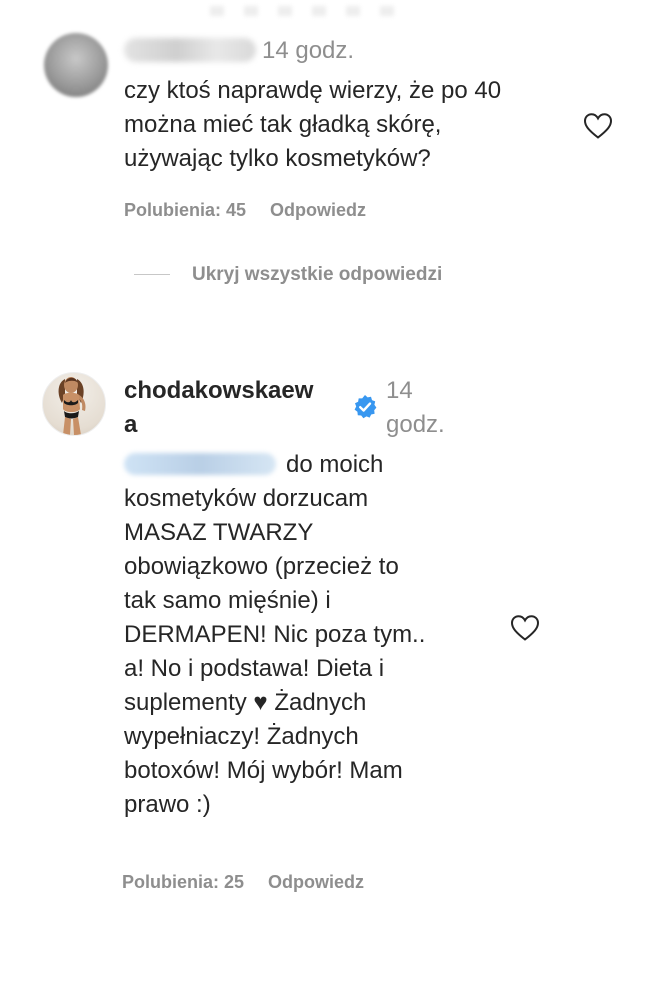 This screenshot has width=650, height=1000. Describe the element at coordinates (167, 804) in the screenshot. I see `comment-text-line: prawo :)` at that location.